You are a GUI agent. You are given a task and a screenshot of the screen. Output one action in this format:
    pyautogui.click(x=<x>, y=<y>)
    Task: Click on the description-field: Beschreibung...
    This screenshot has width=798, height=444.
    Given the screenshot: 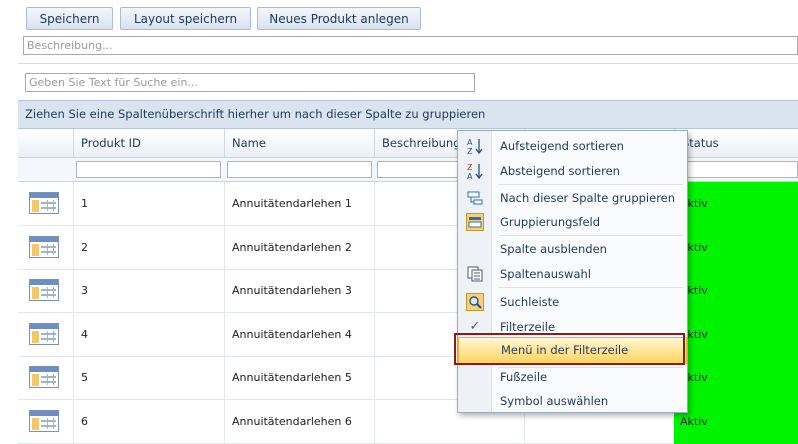 What is the action you would take?
    pyautogui.click(x=410, y=45)
    